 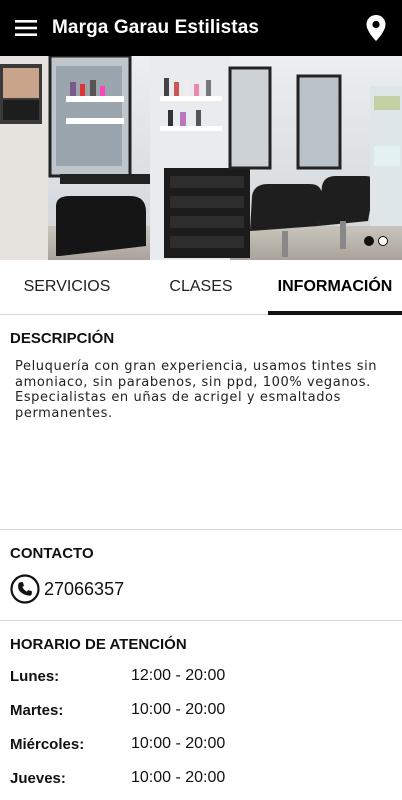 What do you see at coordinates (335, 287) in the screenshot?
I see `tab-informacion: INFORMACIÓN` at bounding box center [335, 287].